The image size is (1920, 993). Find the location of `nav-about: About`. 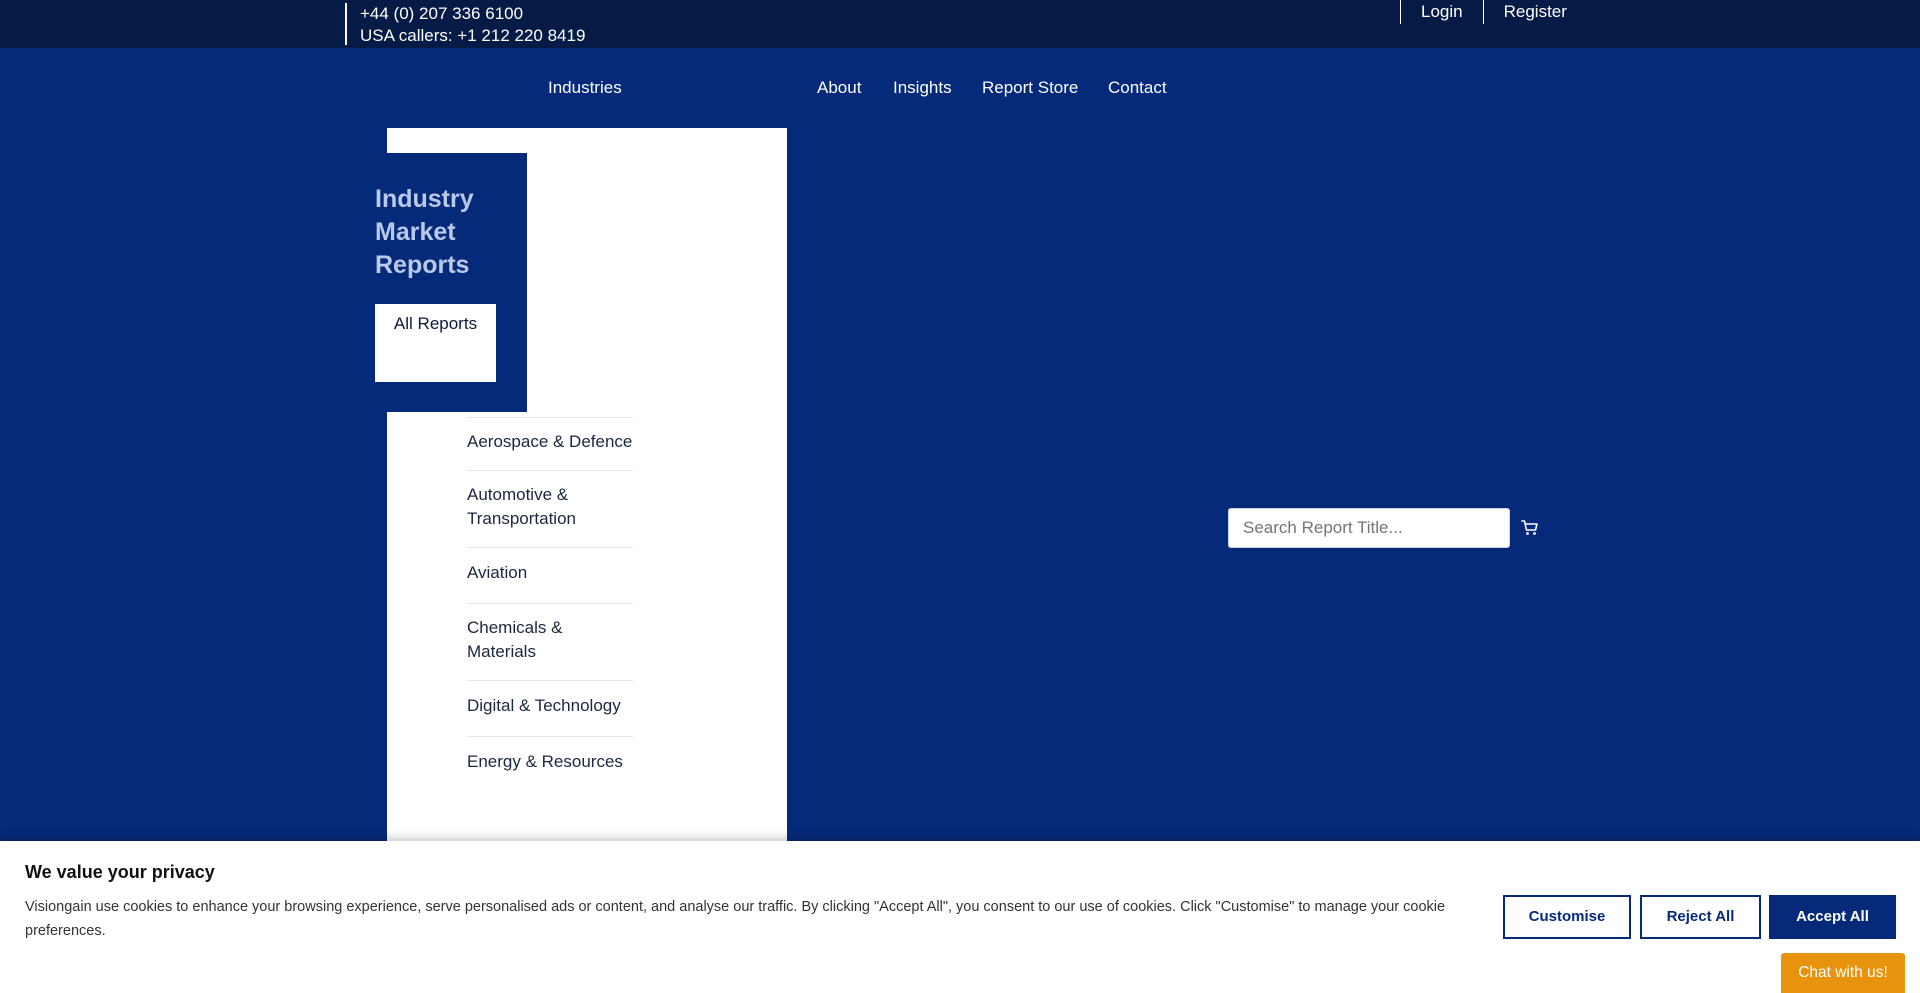

nav-about: About is located at coordinates (839, 88).